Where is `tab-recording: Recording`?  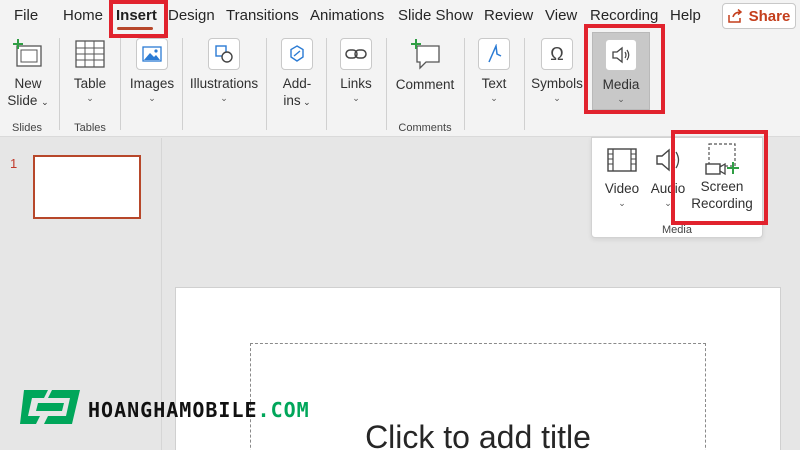
tab-recording: Recording is located at coordinates (624, 16).